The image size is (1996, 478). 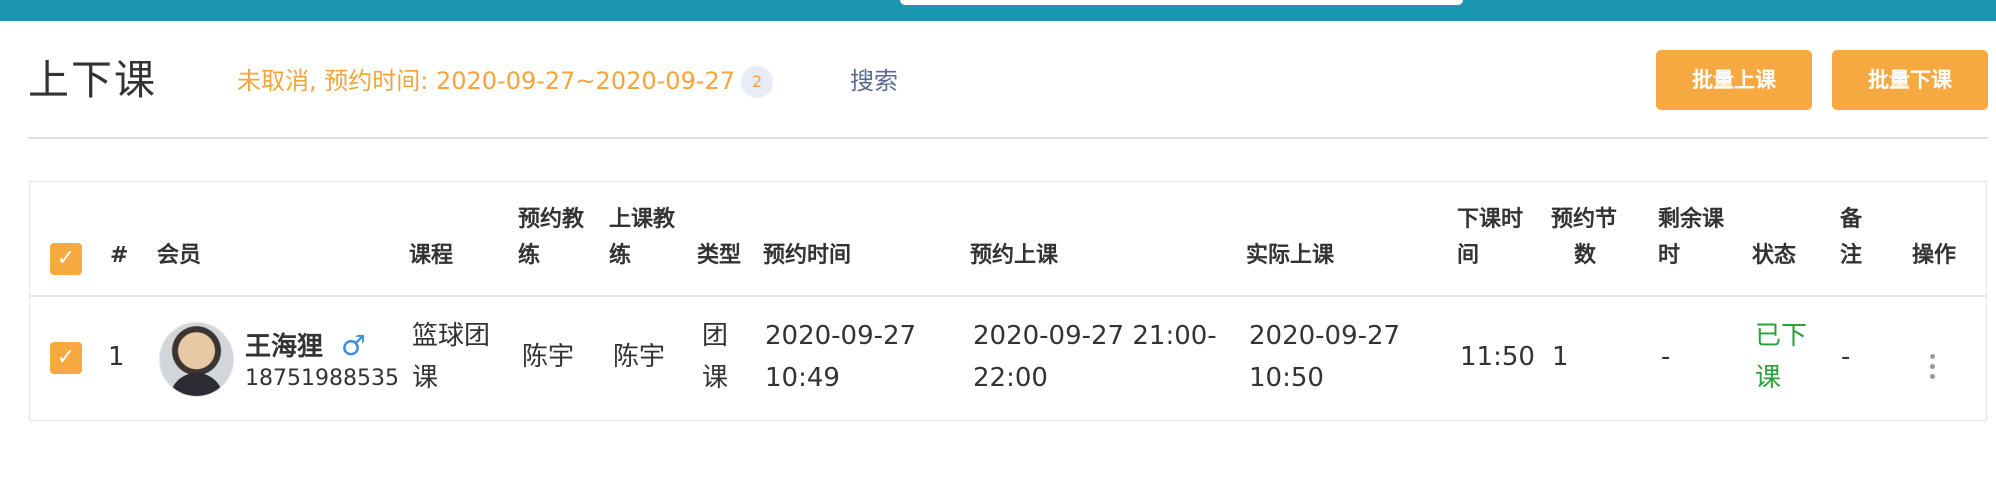 What do you see at coordinates (1095, 336) in the screenshot?
I see `booked-class-line1: 2020-09-27 21:00-` at bounding box center [1095, 336].